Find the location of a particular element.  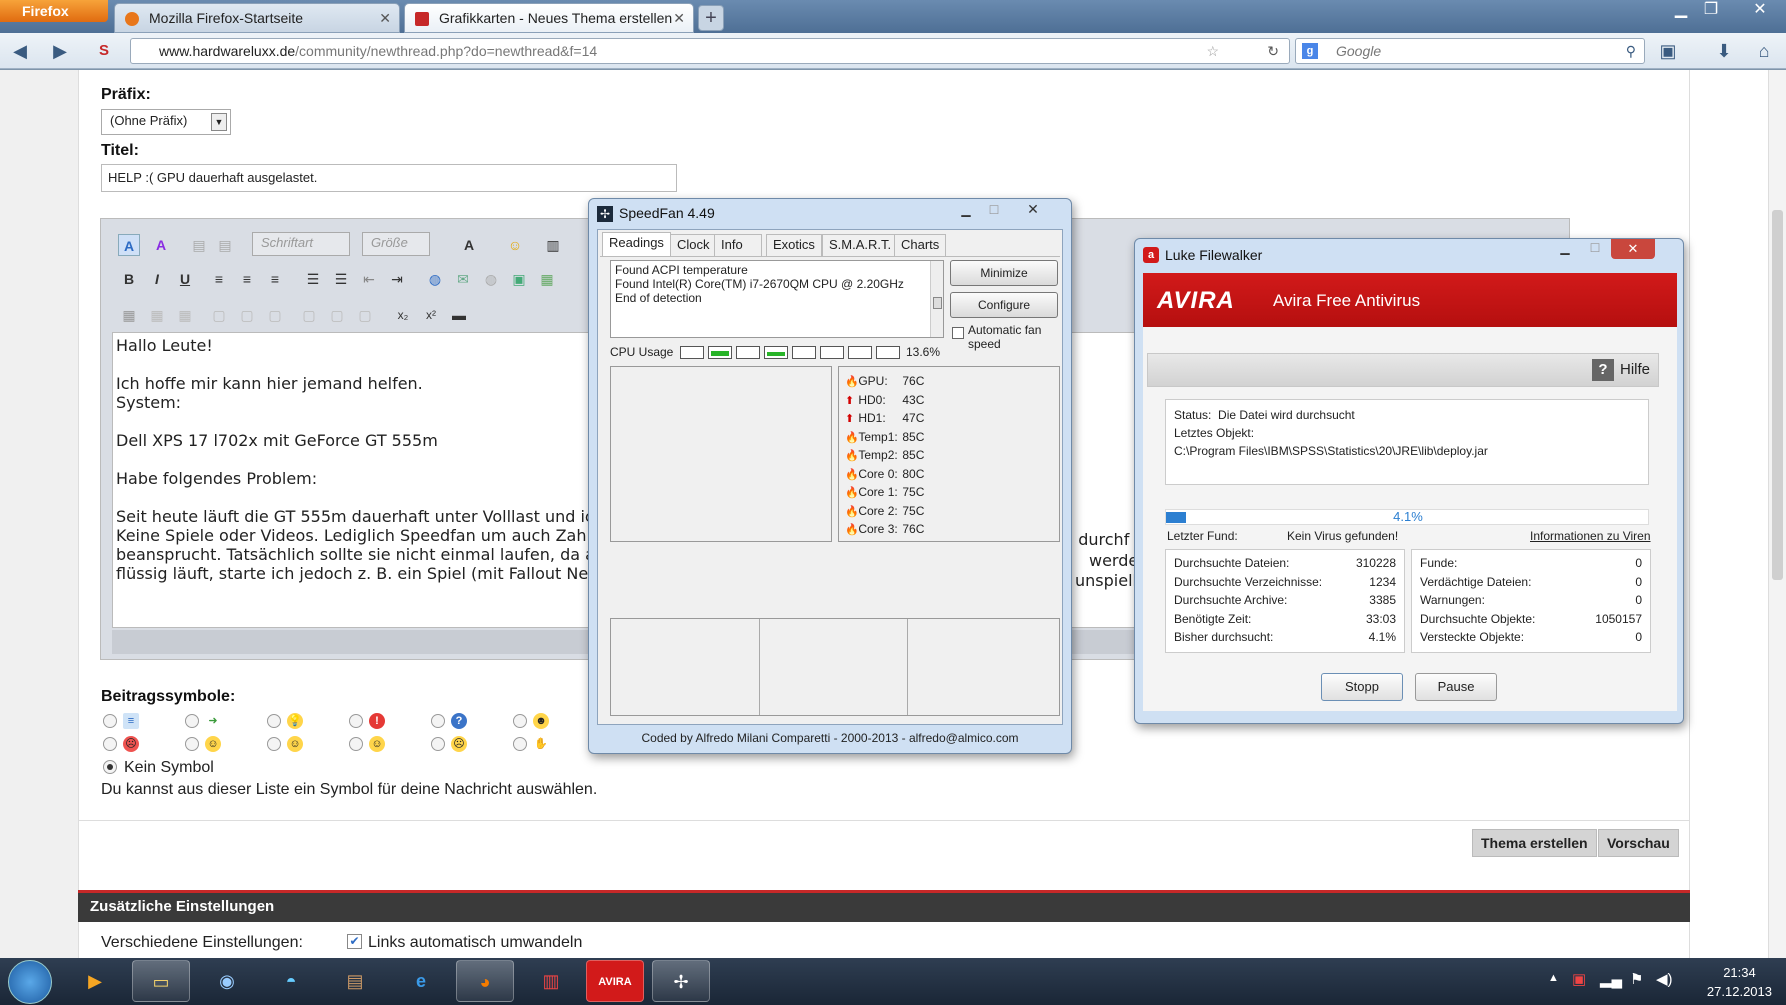

tab-readings: Readings is located at coordinates (636, 244).